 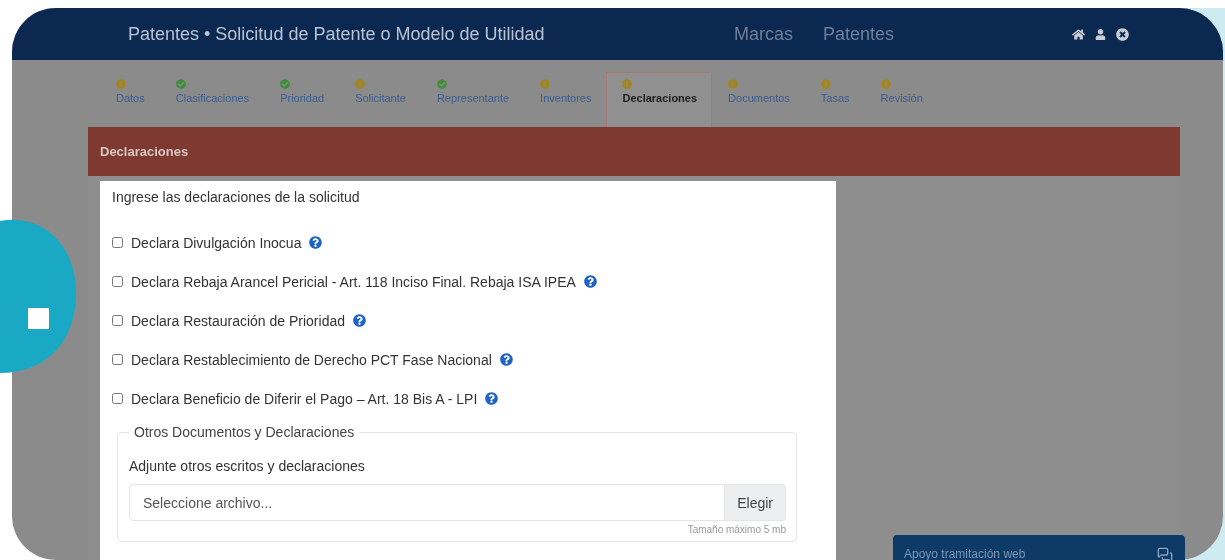 I want to click on step-tab: Prioridad, so click(x=302, y=99).